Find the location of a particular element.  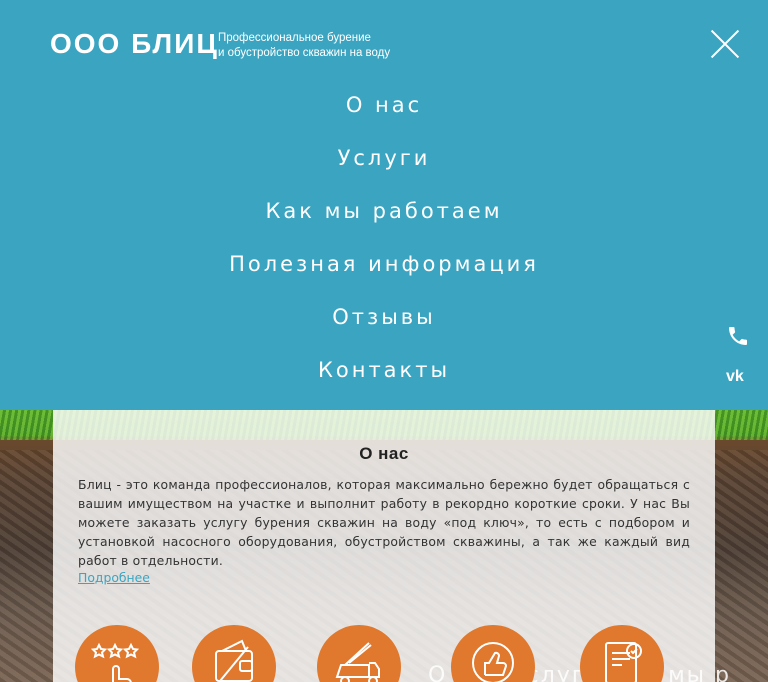

nav-item-how-we-work: Как мы работаем is located at coordinates (384, 222).